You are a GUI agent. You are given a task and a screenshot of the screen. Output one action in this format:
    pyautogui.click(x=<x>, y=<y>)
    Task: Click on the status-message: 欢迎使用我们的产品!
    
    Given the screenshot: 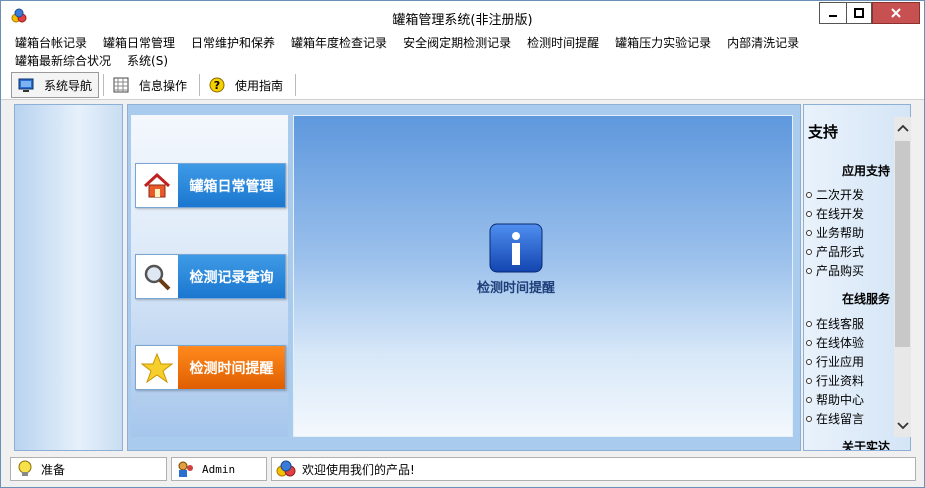 What is the action you would take?
    pyautogui.click(x=593, y=469)
    